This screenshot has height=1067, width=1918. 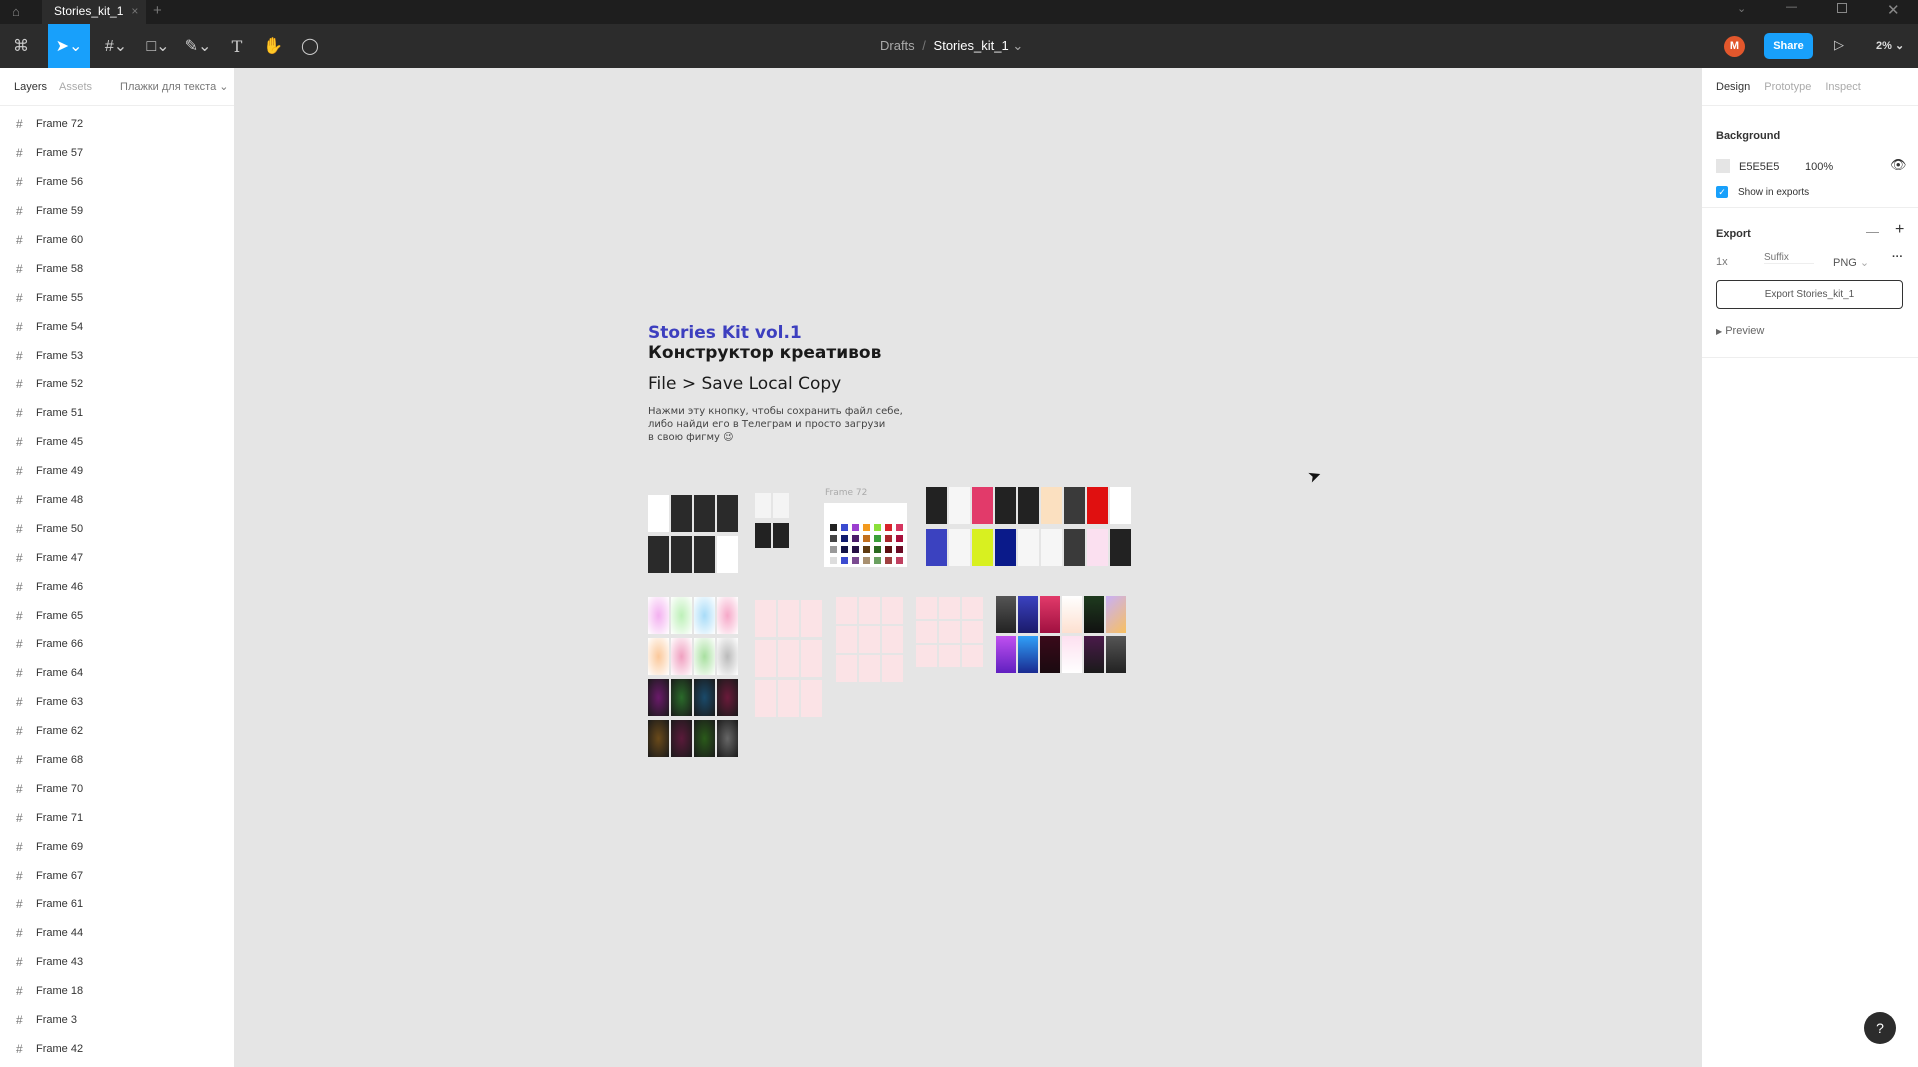 I want to click on comment-tool-icon: ◯, so click(x=310, y=46).